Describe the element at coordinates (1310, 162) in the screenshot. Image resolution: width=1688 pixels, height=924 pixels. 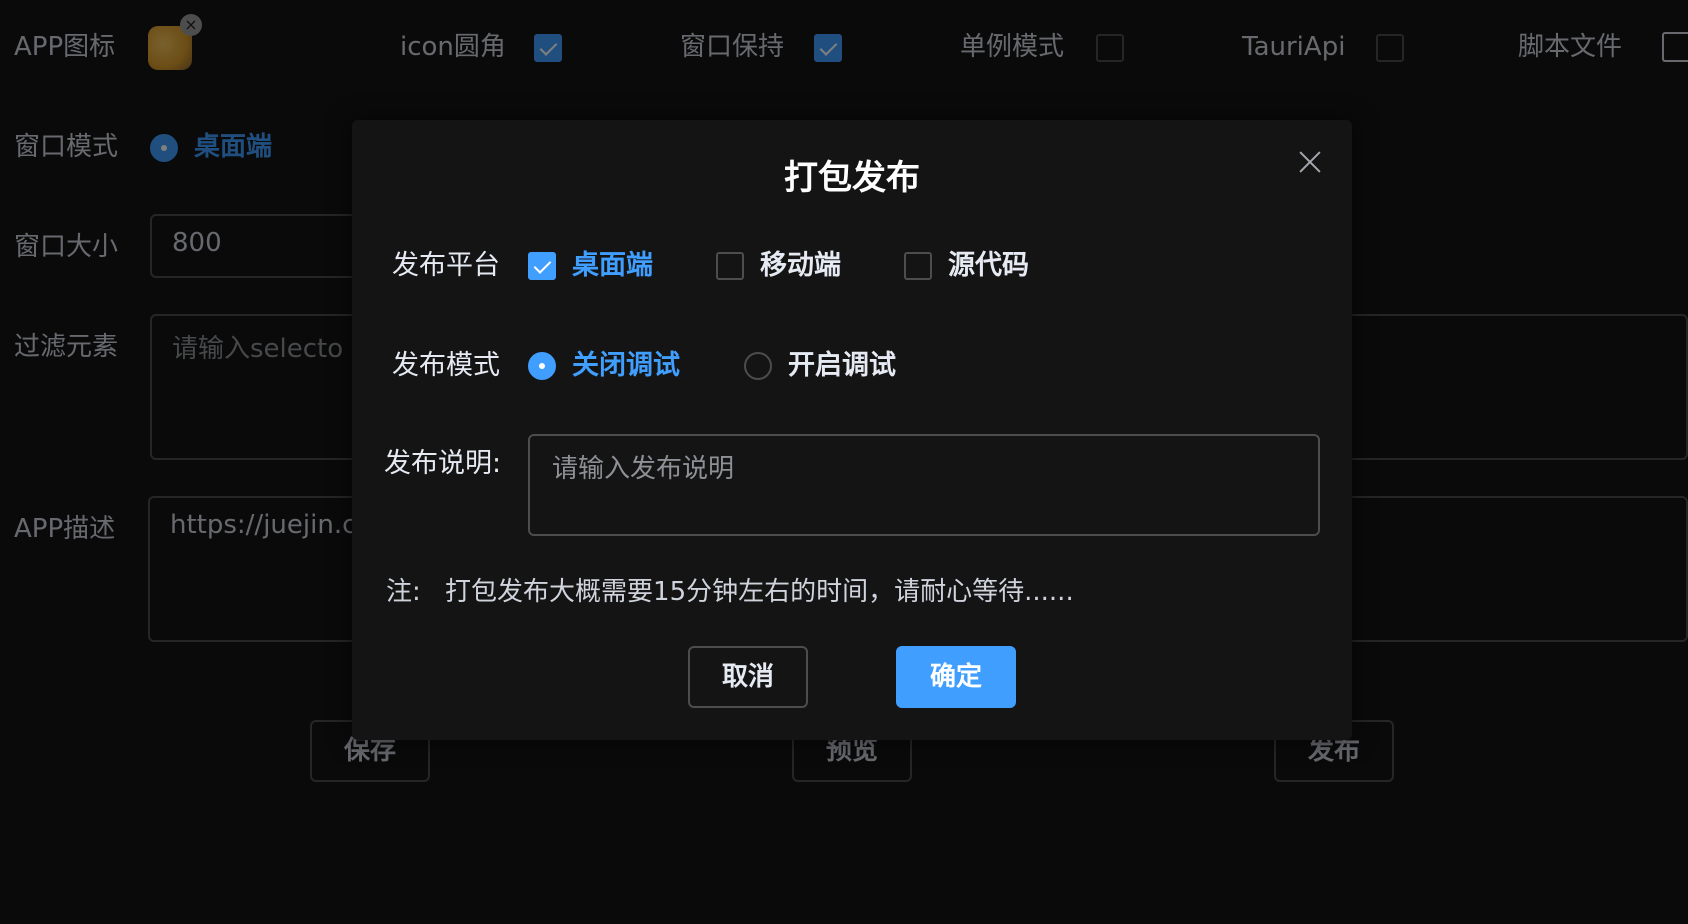
I see `close-icon` at that location.